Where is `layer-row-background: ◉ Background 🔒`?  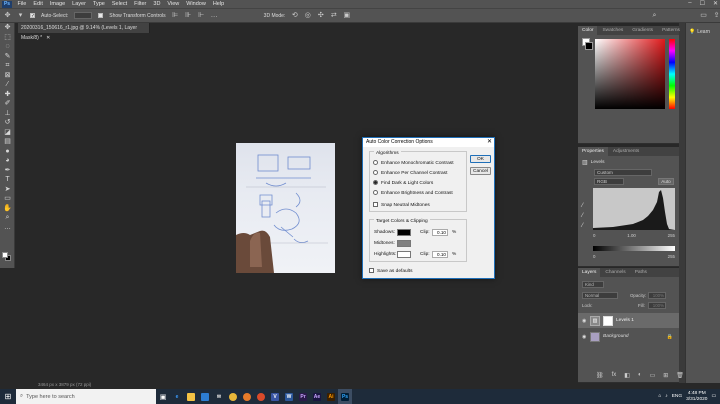
layer-row-background: ◉ Background 🔒 is located at coordinates (628, 336).